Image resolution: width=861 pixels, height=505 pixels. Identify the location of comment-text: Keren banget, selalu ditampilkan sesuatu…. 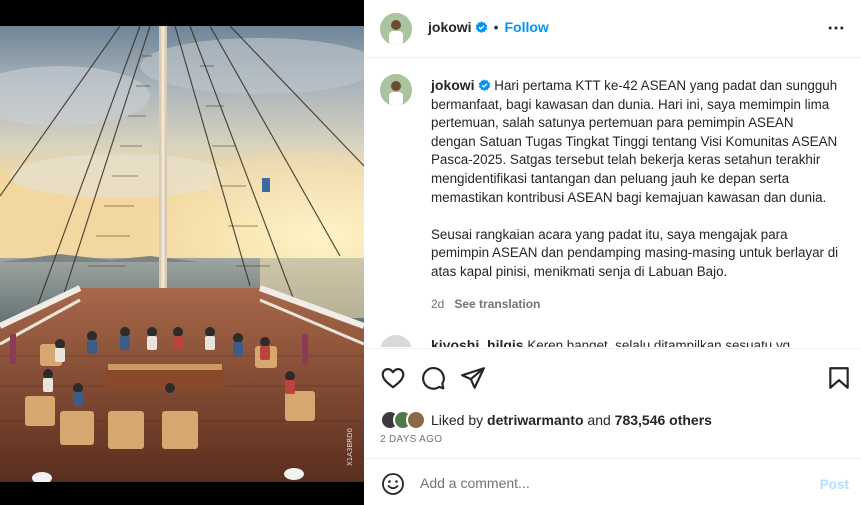
(659, 342).